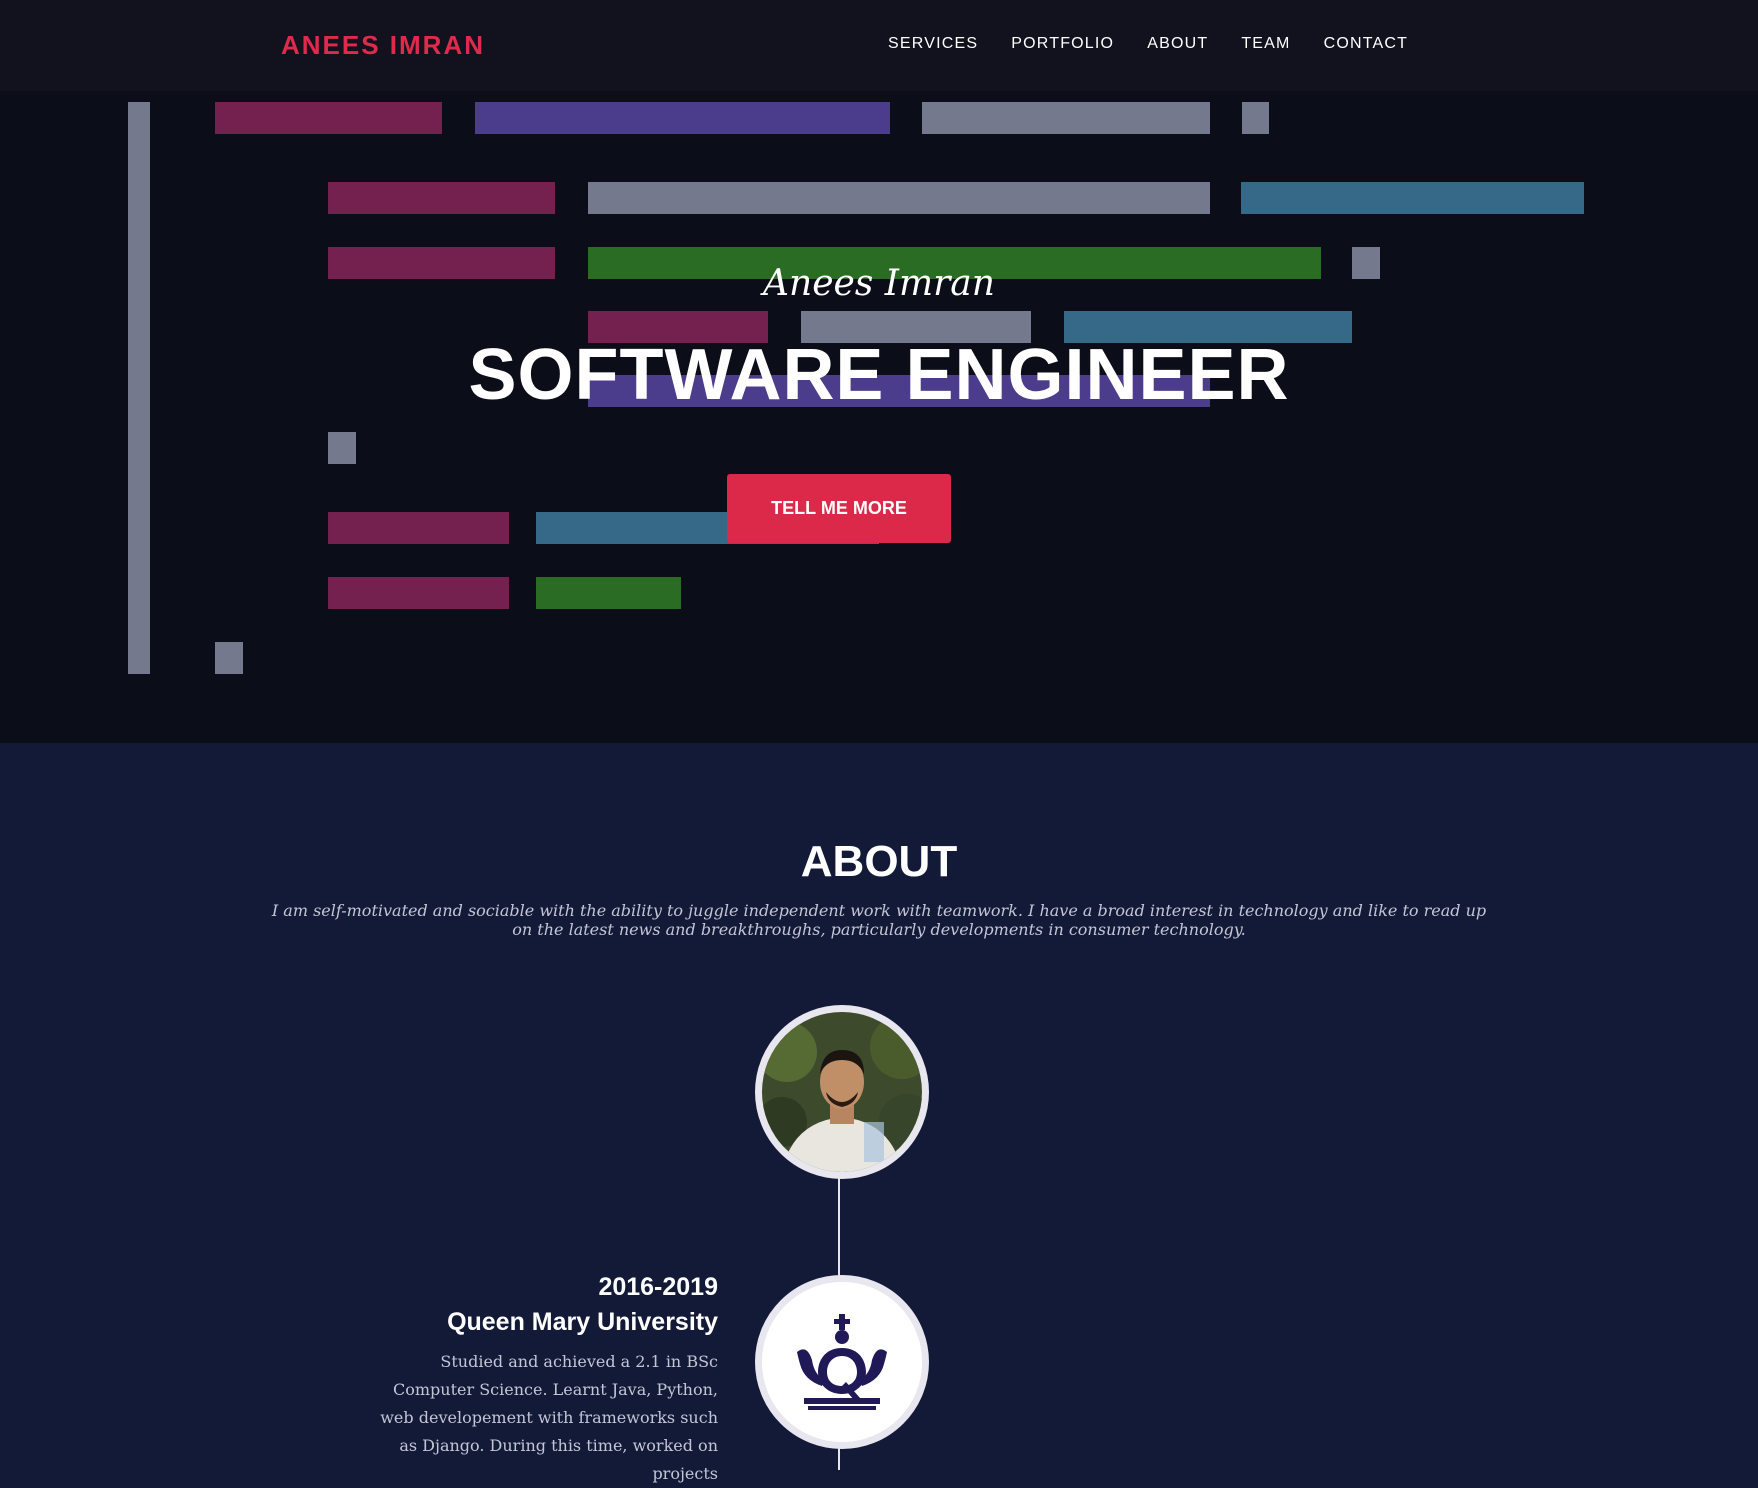 Image resolution: width=1758 pixels, height=1488 pixels. What do you see at coordinates (1366, 44) in the screenshot?
I see `nav-link-contact: CONTACT` at bounding box center [1366, 44].